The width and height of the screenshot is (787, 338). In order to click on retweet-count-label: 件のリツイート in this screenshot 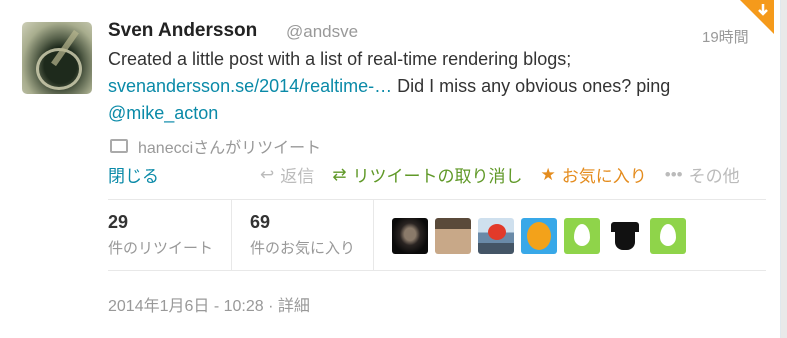, I will do `click(161, 248)`.